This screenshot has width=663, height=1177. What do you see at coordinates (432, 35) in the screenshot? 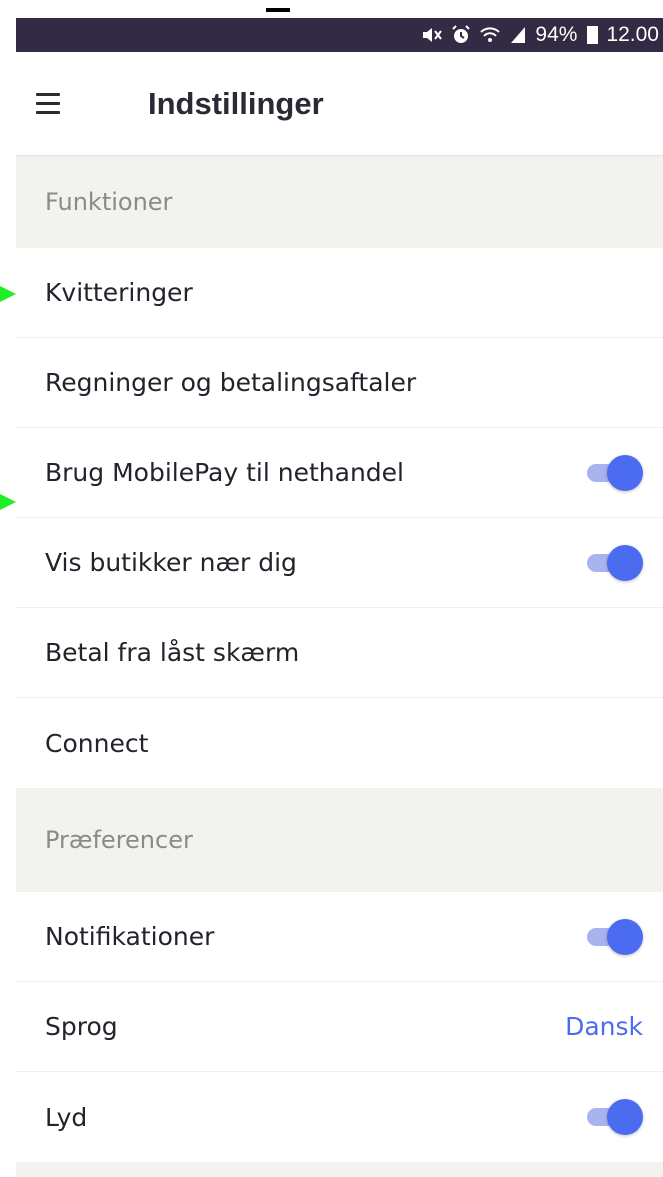
I see `mute-icon` at bounding box center [432, 35].